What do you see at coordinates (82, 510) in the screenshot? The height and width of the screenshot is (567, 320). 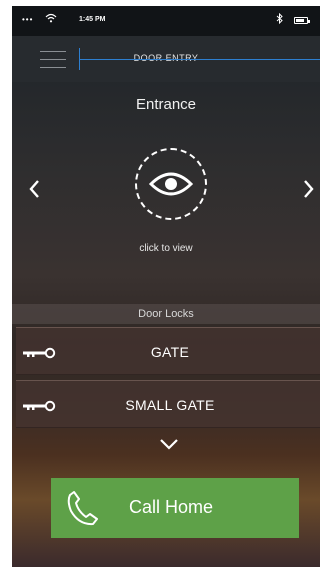 I see `phone-icon` at bounding box center [82, 510].